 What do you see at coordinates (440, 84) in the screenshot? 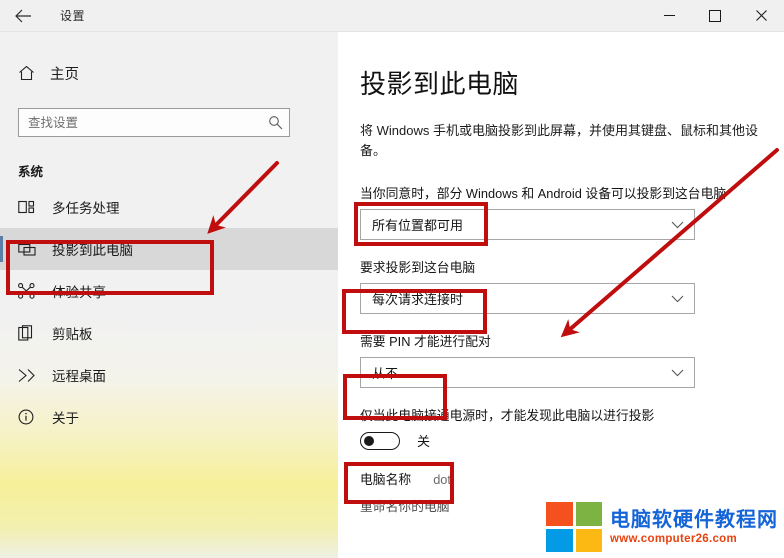
I see `page-title: 投影到此电脑` at bounding box center [440, 84].